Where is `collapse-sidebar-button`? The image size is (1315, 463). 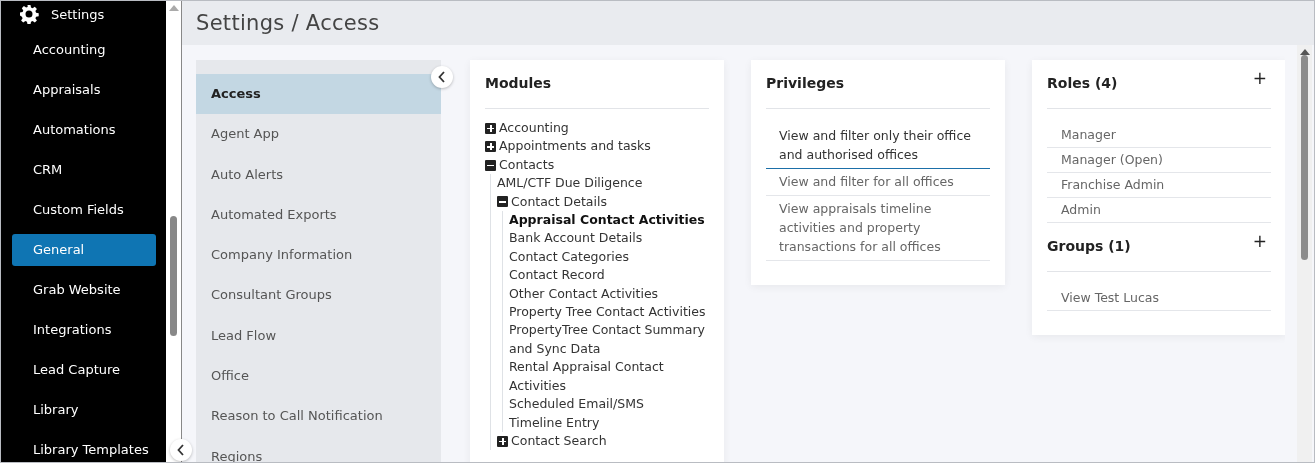
collapse-sidebar-button is located at coordinates (181, 450).